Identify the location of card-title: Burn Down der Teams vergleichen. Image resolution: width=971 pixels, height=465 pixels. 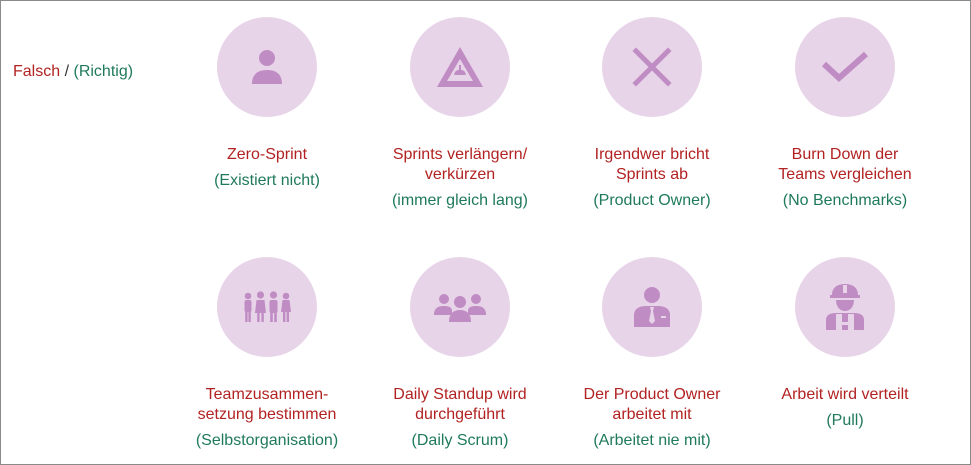
(845, 164).